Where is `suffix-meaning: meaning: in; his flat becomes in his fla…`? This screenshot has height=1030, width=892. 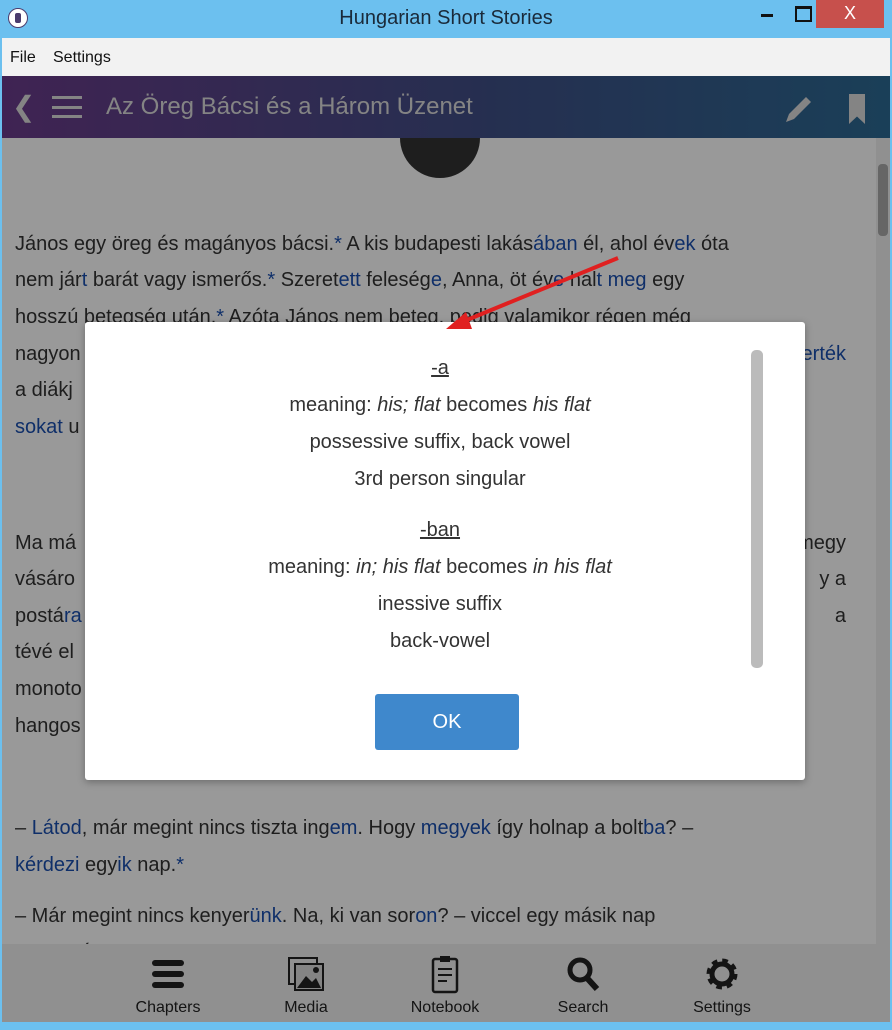 suffix-meaning: meaning: in; his flat becomes in his fla… is located at coordinates (440, 567).